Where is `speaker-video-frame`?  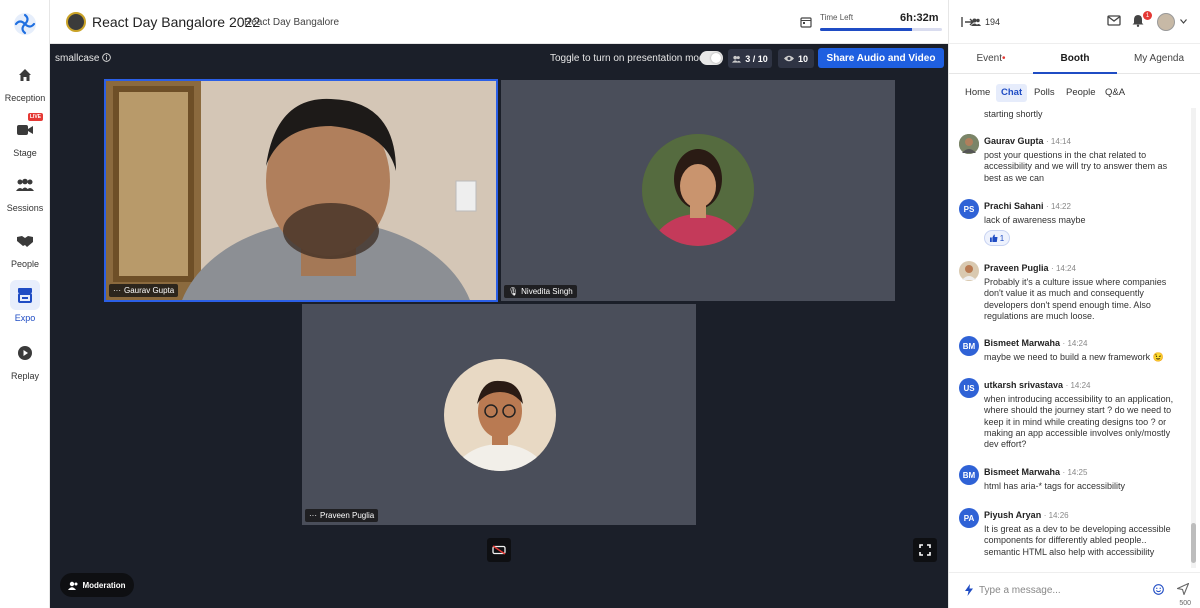 speaker-video-frame is located at coordinates (301, 190).